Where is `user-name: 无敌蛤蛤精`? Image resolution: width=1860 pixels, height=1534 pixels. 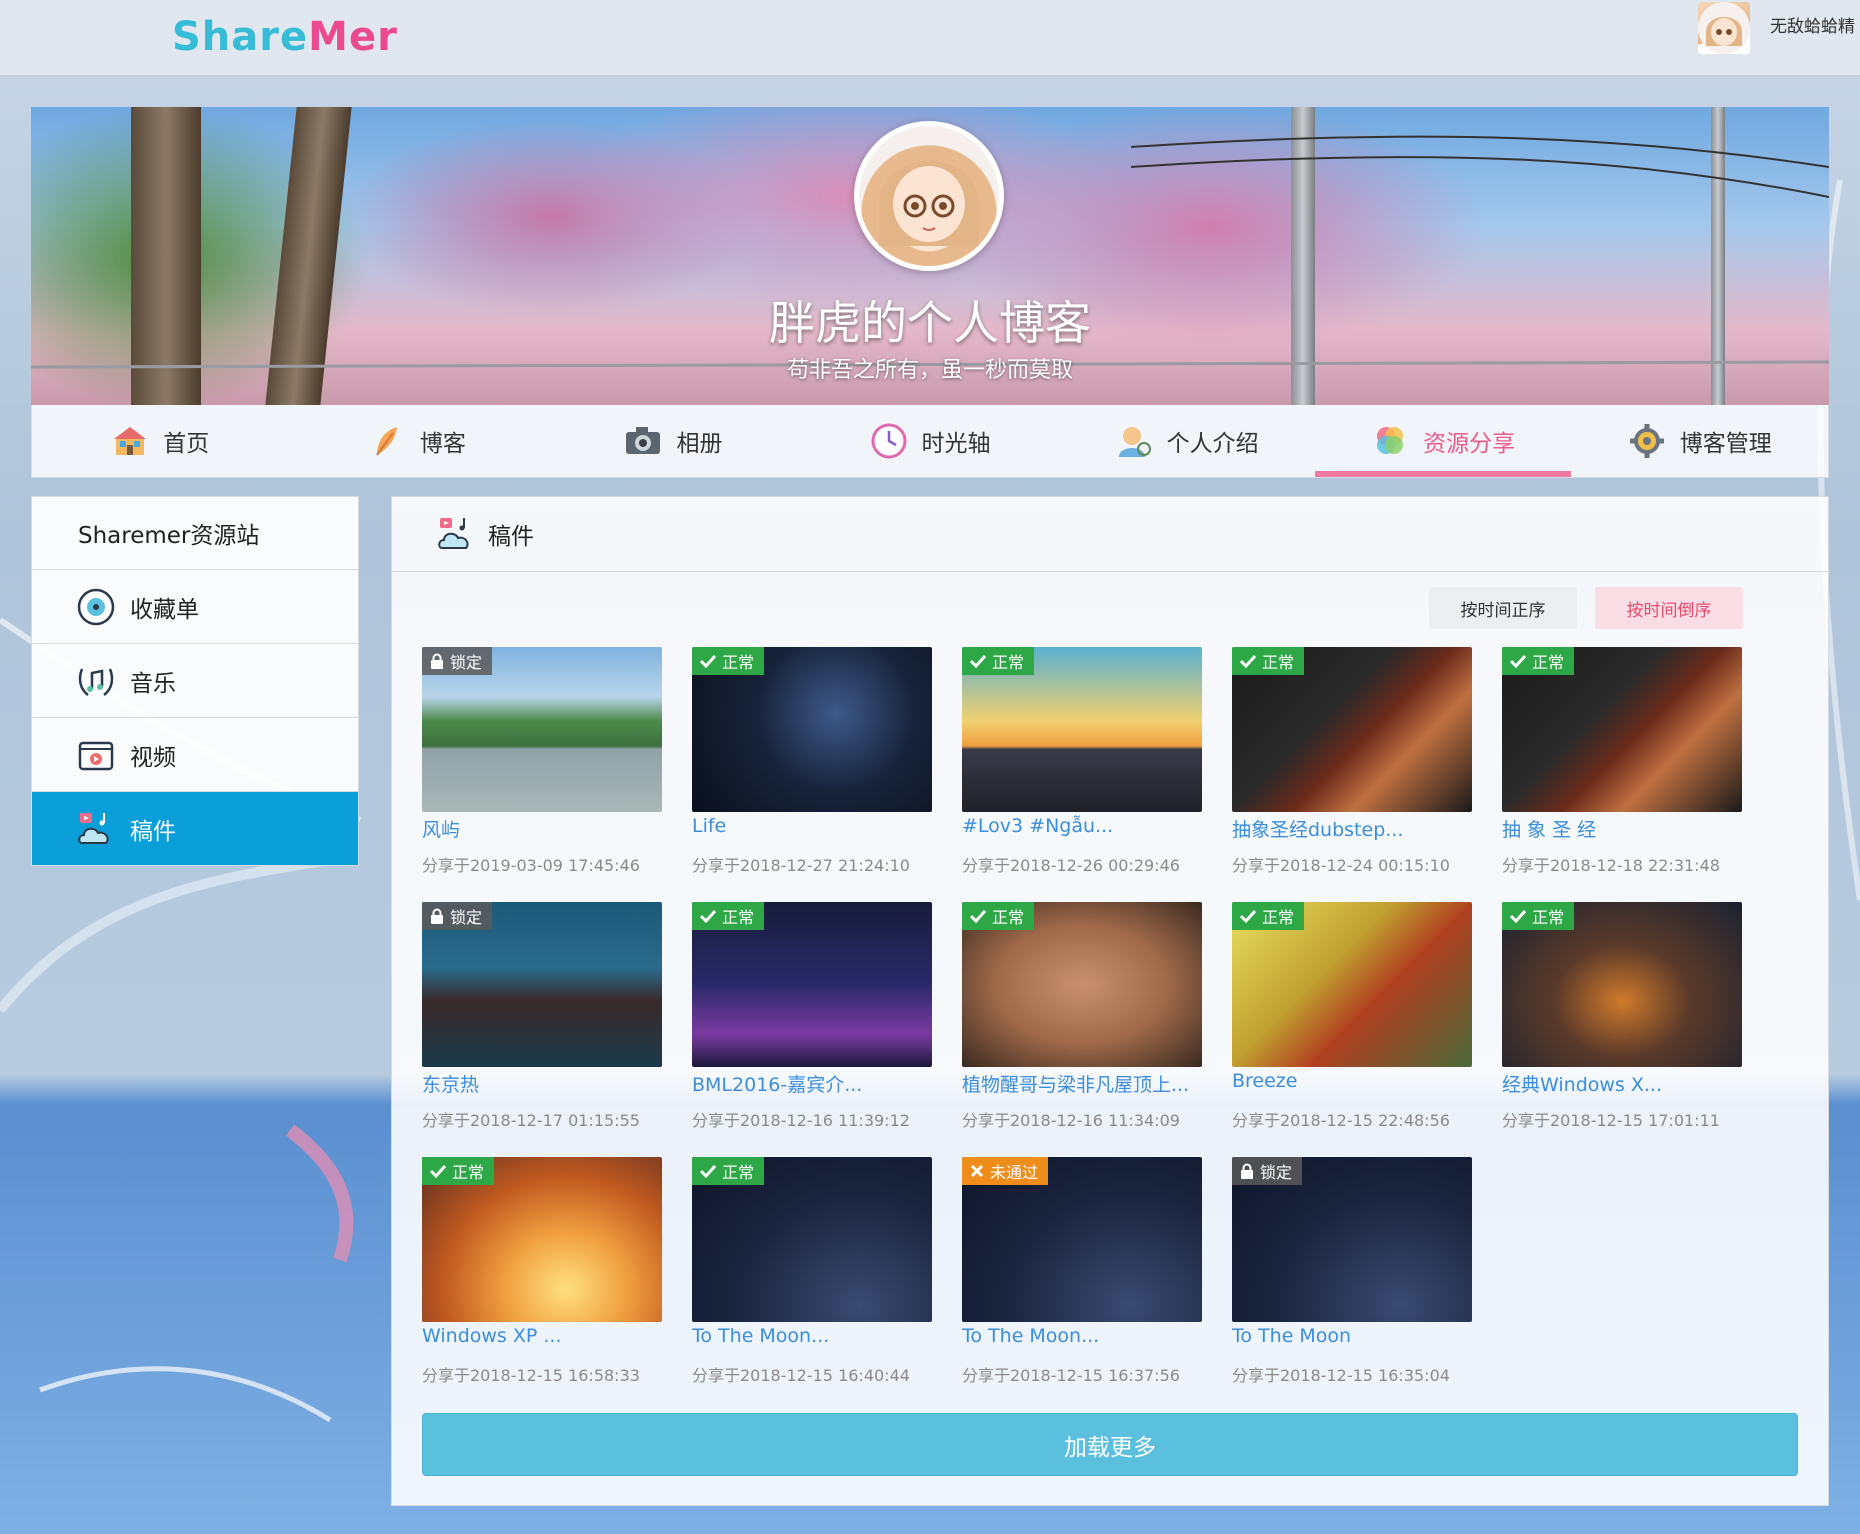
user-name: 无敌蛤蛤精 is located at coordinates (1812, 24).